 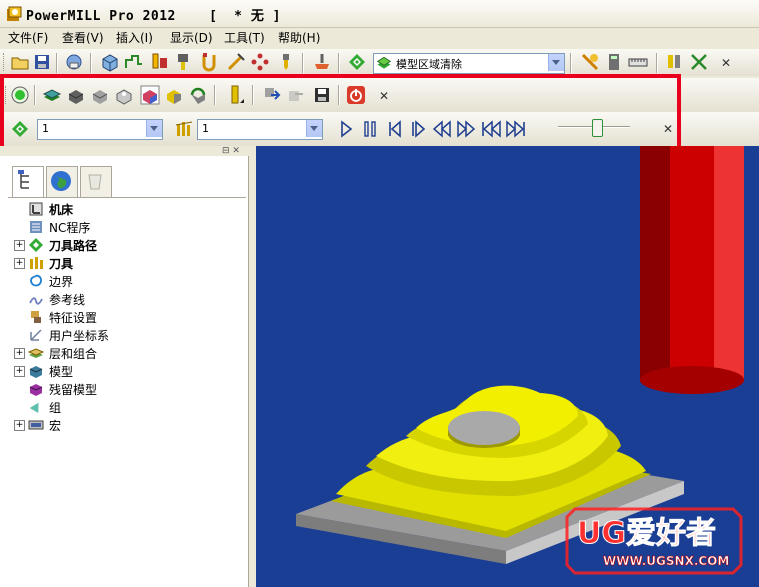 What do you see at coordinates (120, 389) in the screenshot?
I see `tree-item: 残留模型` at bounding box center [120, 389].